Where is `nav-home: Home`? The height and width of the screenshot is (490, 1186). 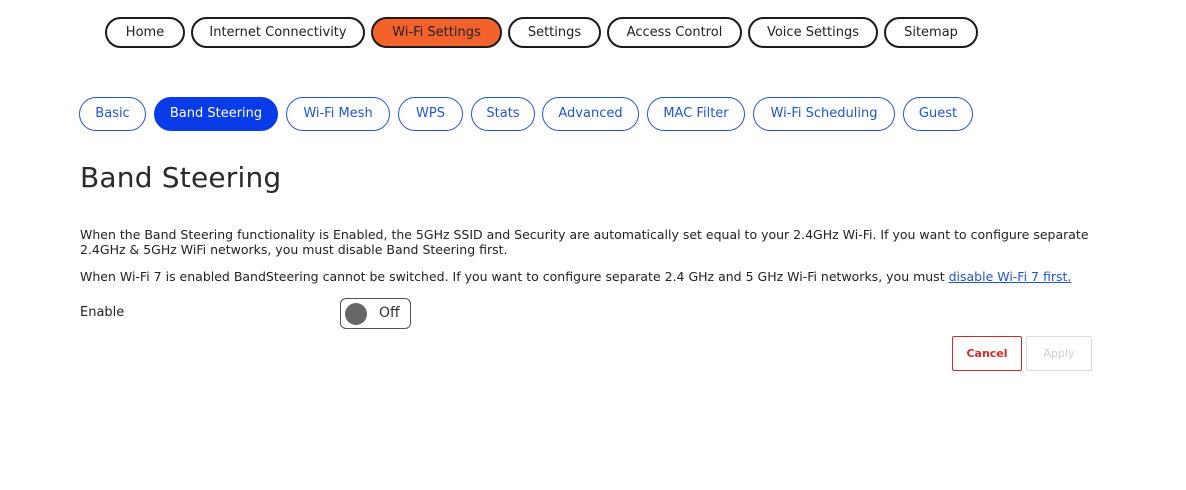
nav-home: Home is located at coordinates (145, 32).